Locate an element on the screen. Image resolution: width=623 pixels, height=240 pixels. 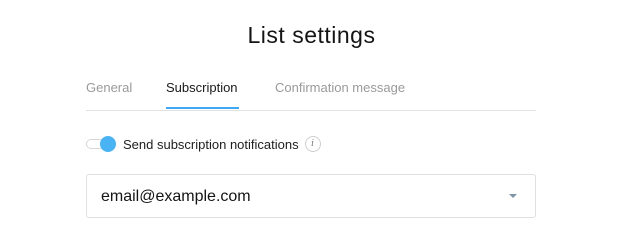
tab-confirmation-message: Confirmation message is located at coordinates (340, 87).